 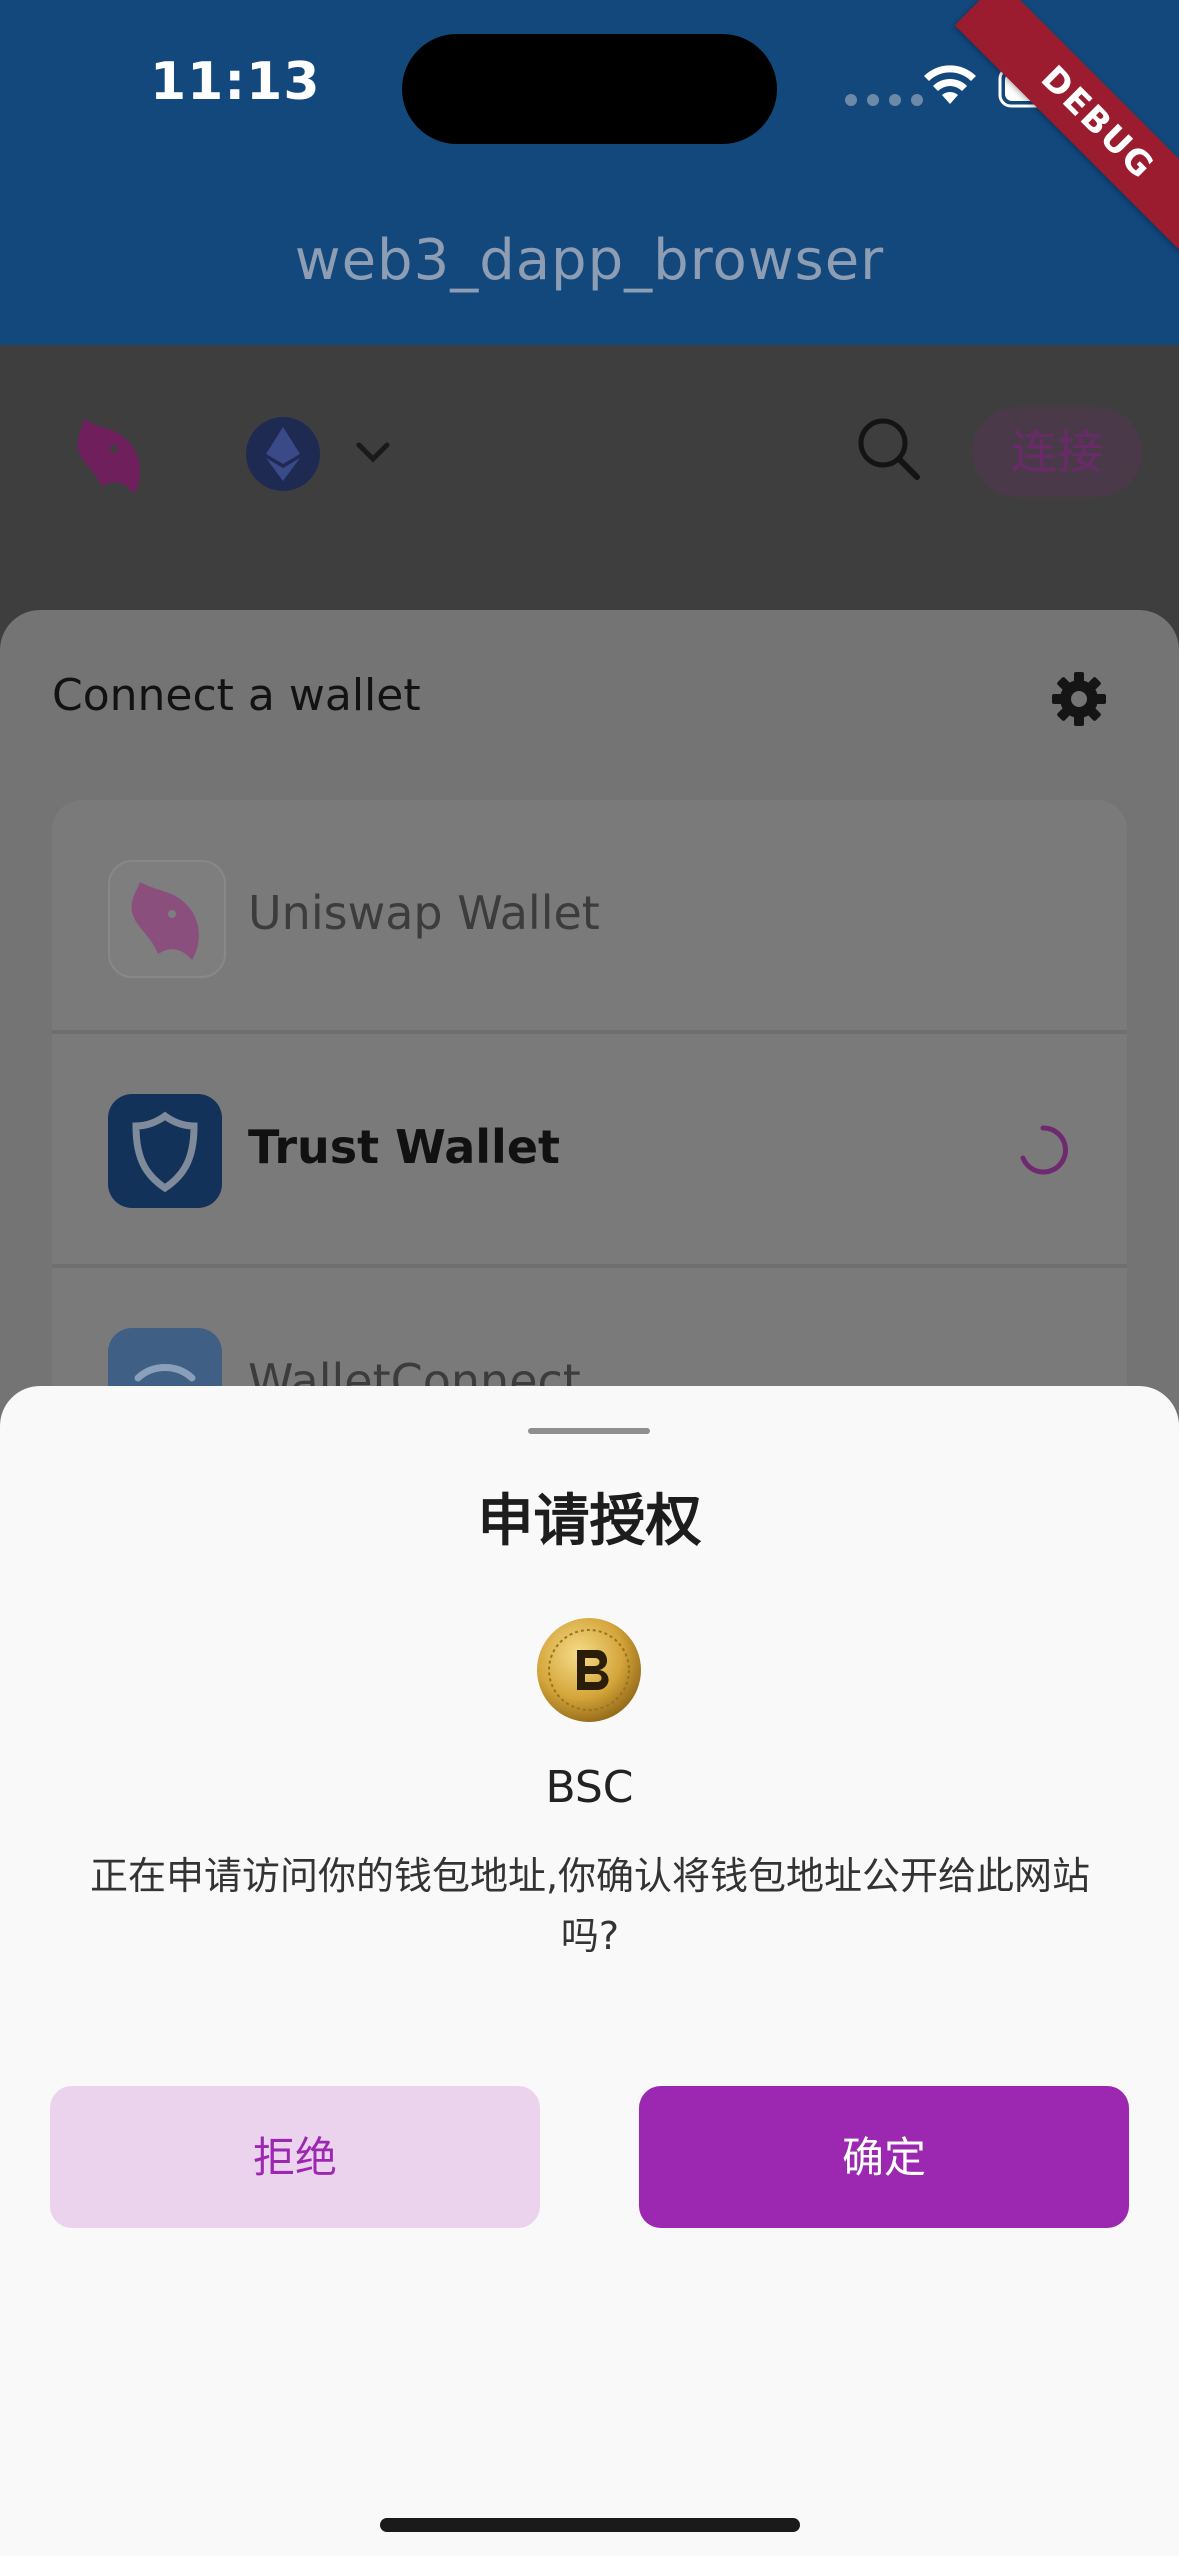 What do you see at coordinates (589, 477) in the screenshot?
I see `dapp-header: 连接` at bounding box center [589, 477].